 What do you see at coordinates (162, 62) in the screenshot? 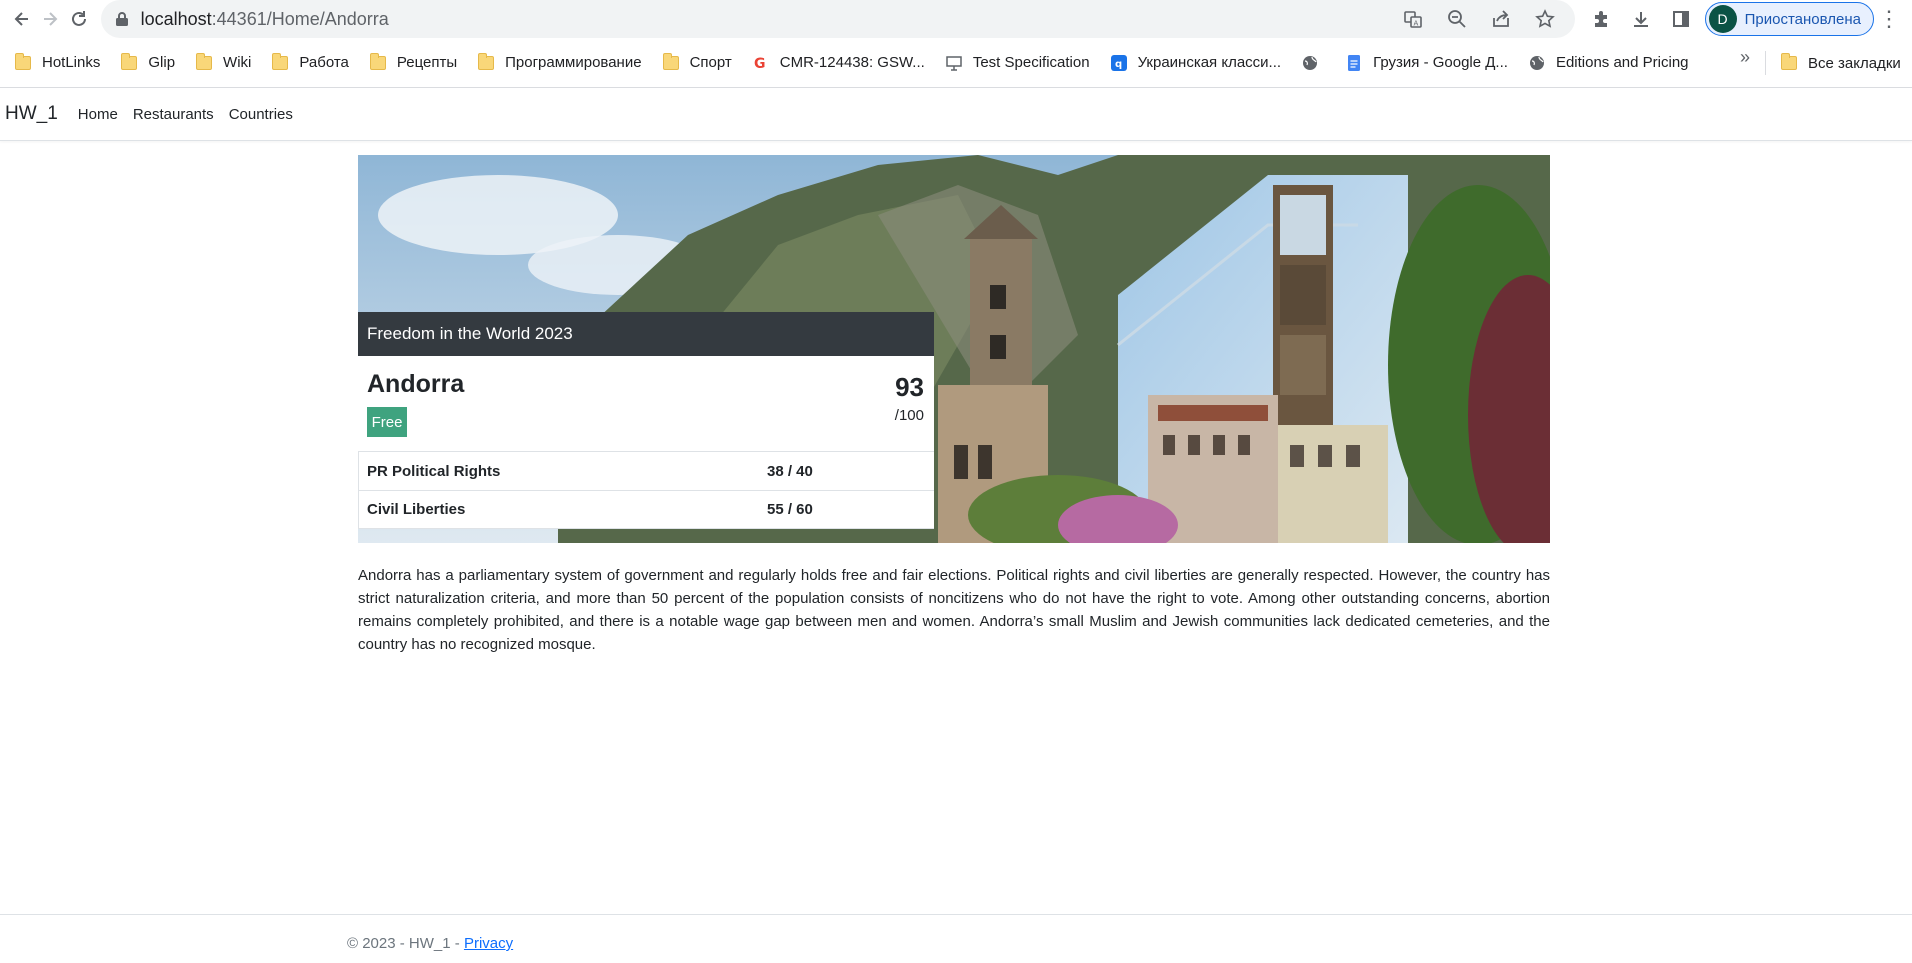
I see `bookmark-label: Glip` at bounding box center [162, 62].